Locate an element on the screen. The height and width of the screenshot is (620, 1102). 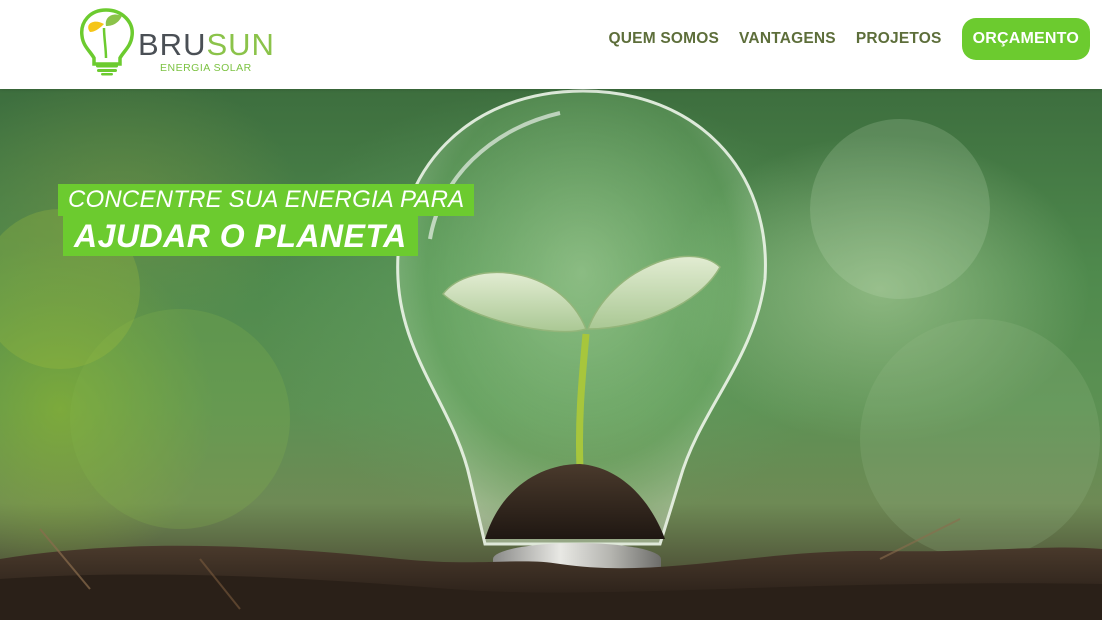
brand-name: BRUSUN is located at coordinates (206, 45).